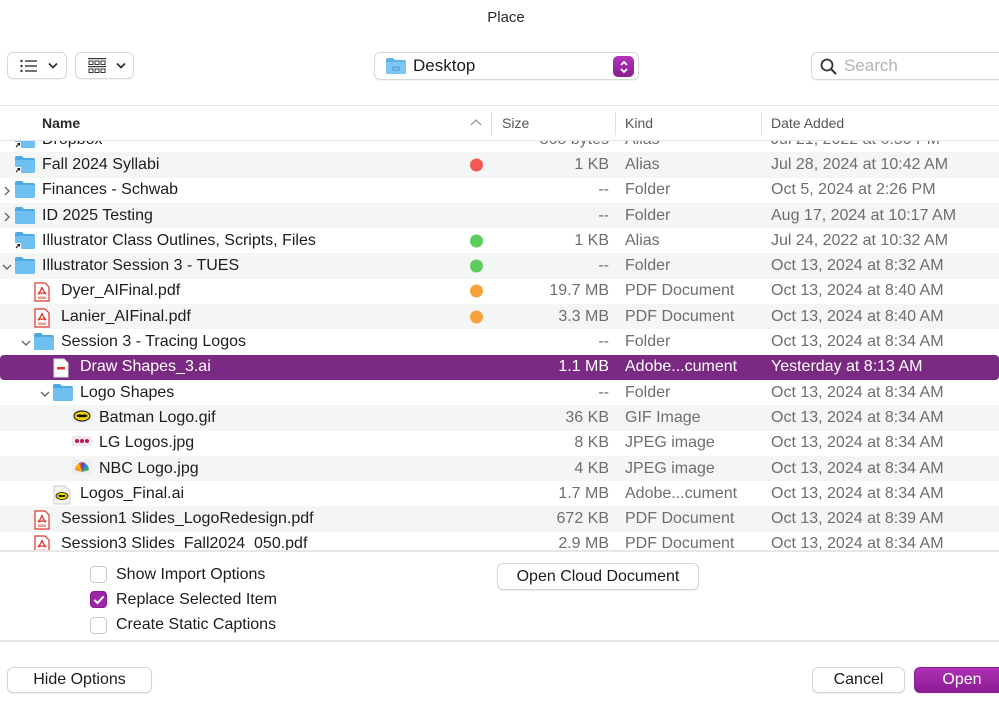 The image size is (999, 710). Describe the element at coordinates (598, 576) in the screenshot. I see `open-cloud-document-button: Open Cloud Document` at that location.